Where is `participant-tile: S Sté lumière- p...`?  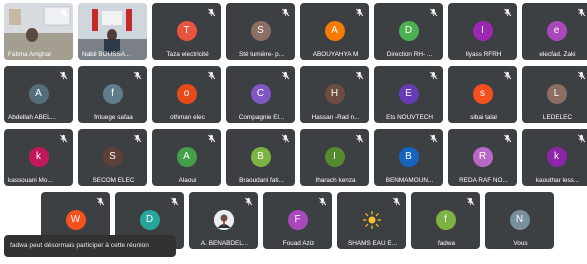
participant-tile: S Sté lumière- p... is located at coordinates (260, 31).